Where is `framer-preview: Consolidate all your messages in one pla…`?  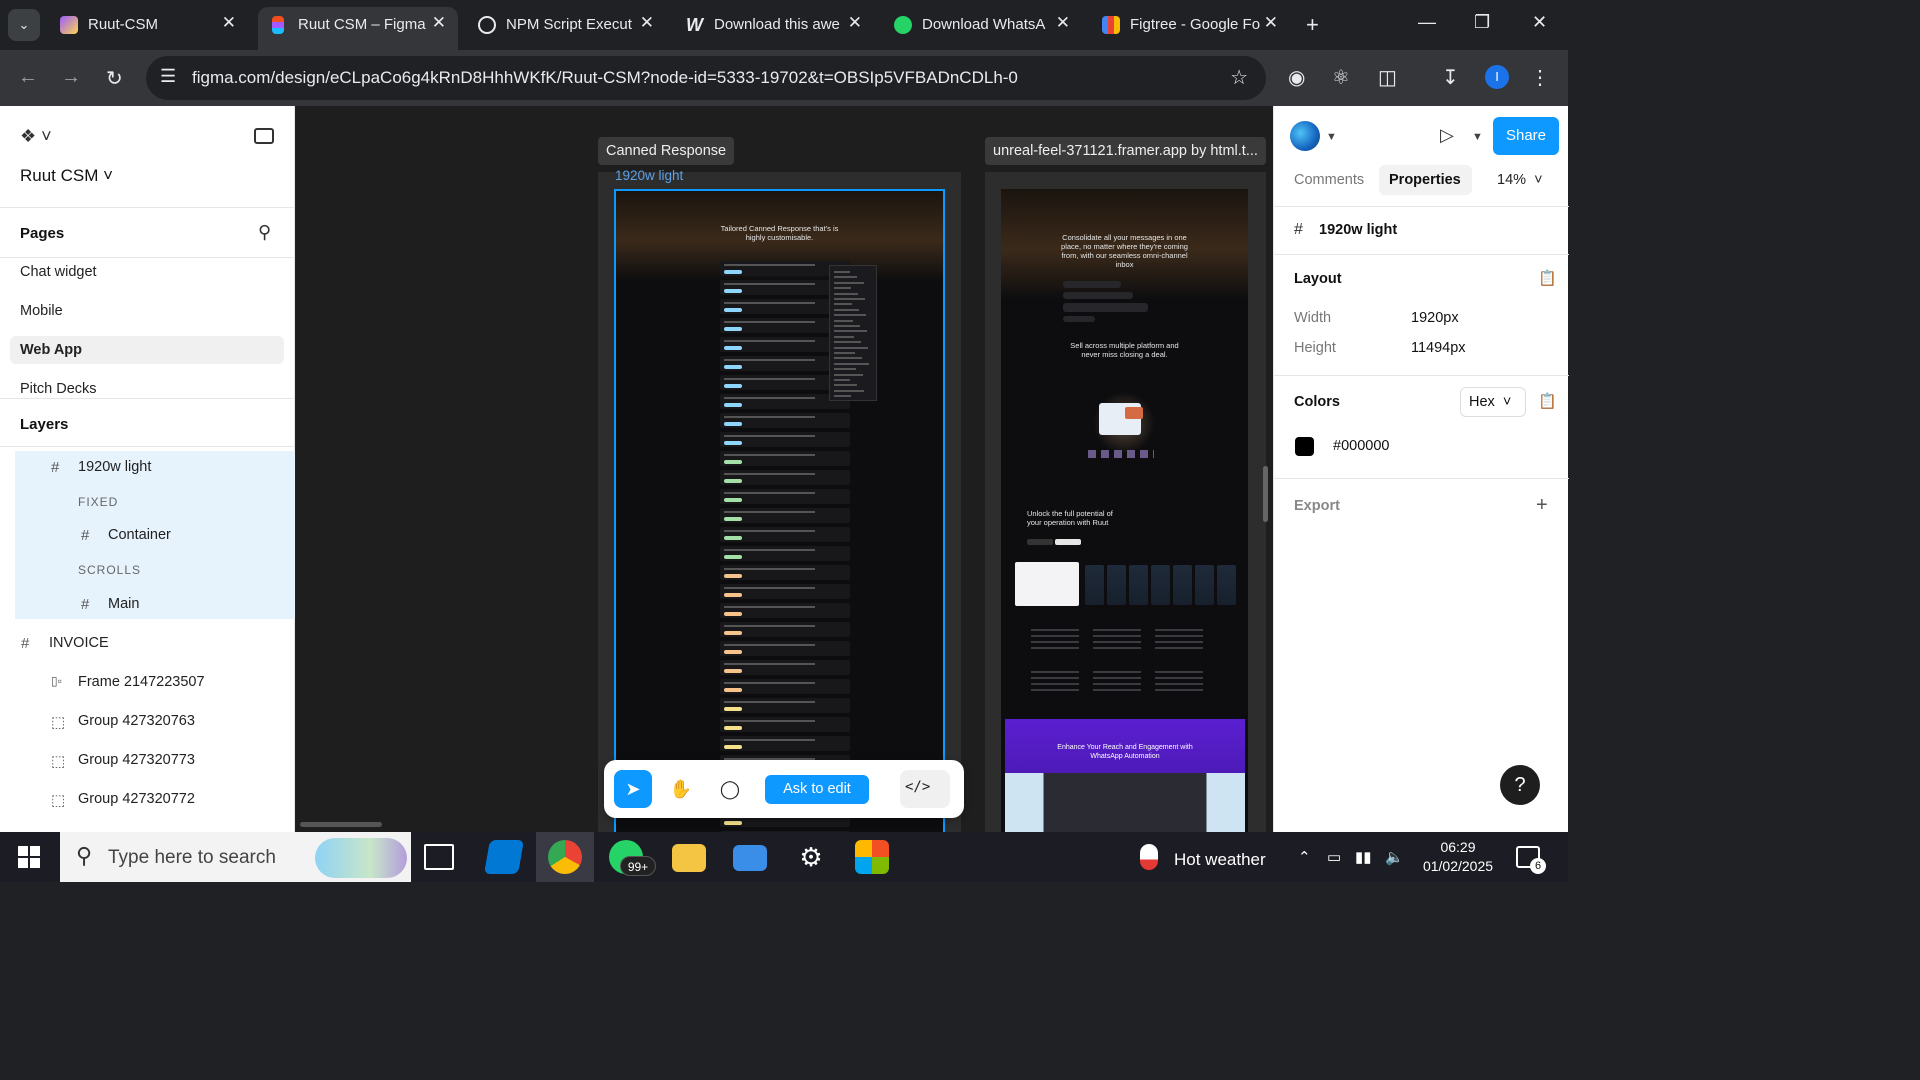
framer-preview: Consolidate all your messages in one pla… is located at coordinates (1124, 510).